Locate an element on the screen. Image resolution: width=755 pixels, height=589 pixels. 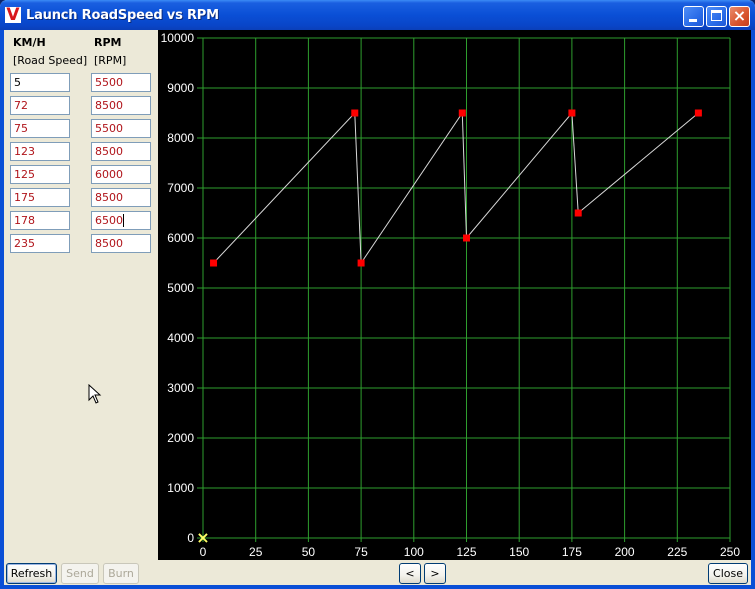
next-button: > is located at coordinates (435, 573).